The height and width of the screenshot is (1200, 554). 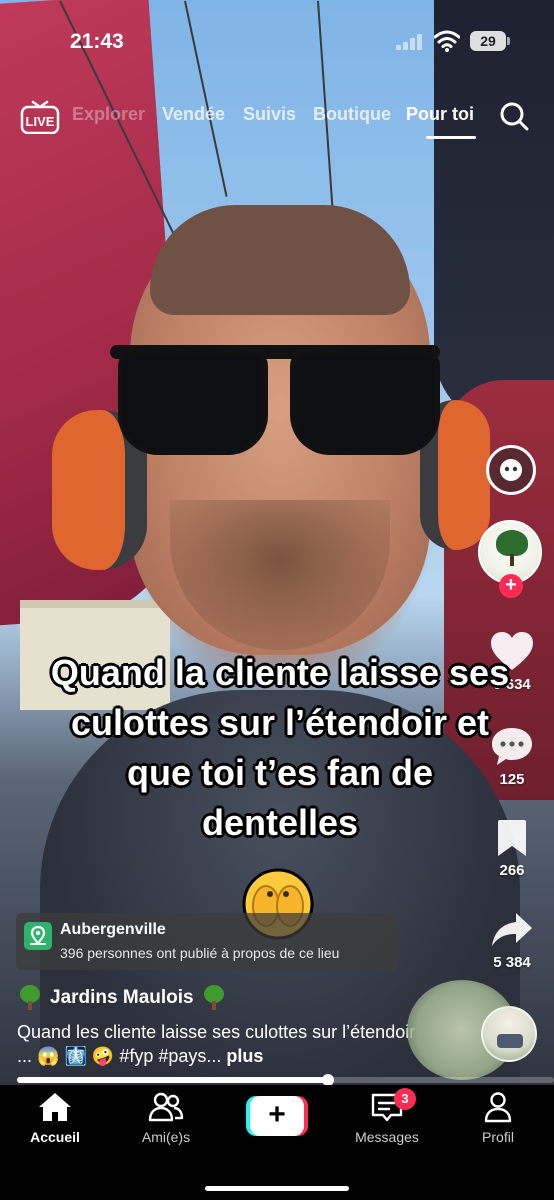 I want to click on feed-tabs: Explorer Vendée Suivis Boutique Pour toi, so click(x=284, y=121).